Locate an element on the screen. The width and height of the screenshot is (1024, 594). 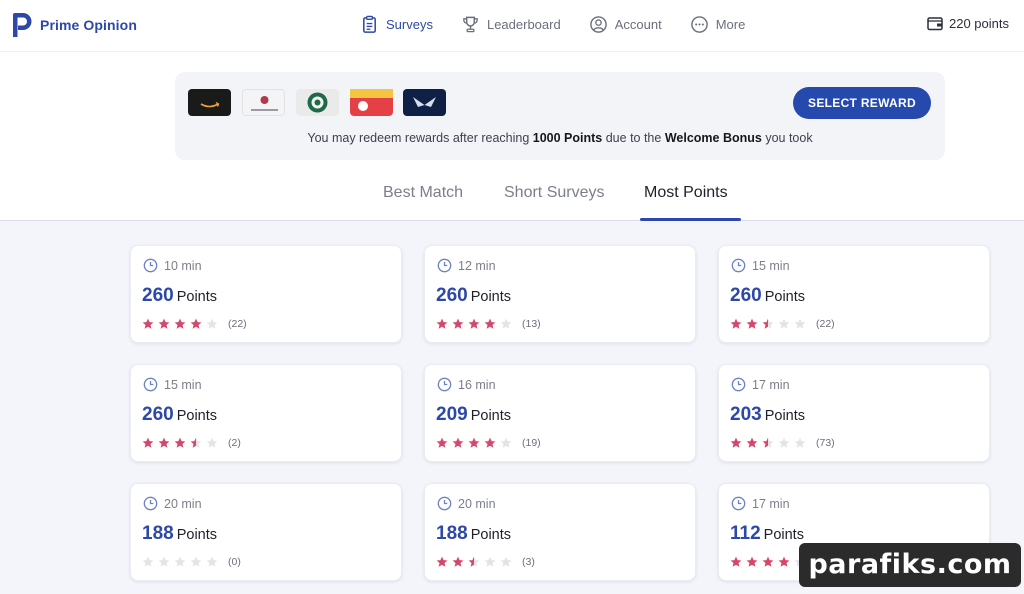
tab-best-match: Best Match is located at coordinates (423, 193).